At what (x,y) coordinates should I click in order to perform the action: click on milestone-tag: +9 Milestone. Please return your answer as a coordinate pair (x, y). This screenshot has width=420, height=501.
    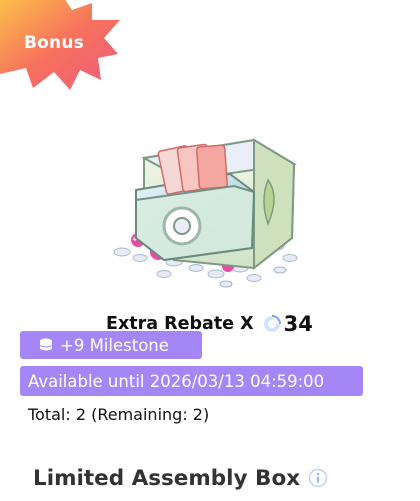
    Looking at the image, I should click on (111, 345).